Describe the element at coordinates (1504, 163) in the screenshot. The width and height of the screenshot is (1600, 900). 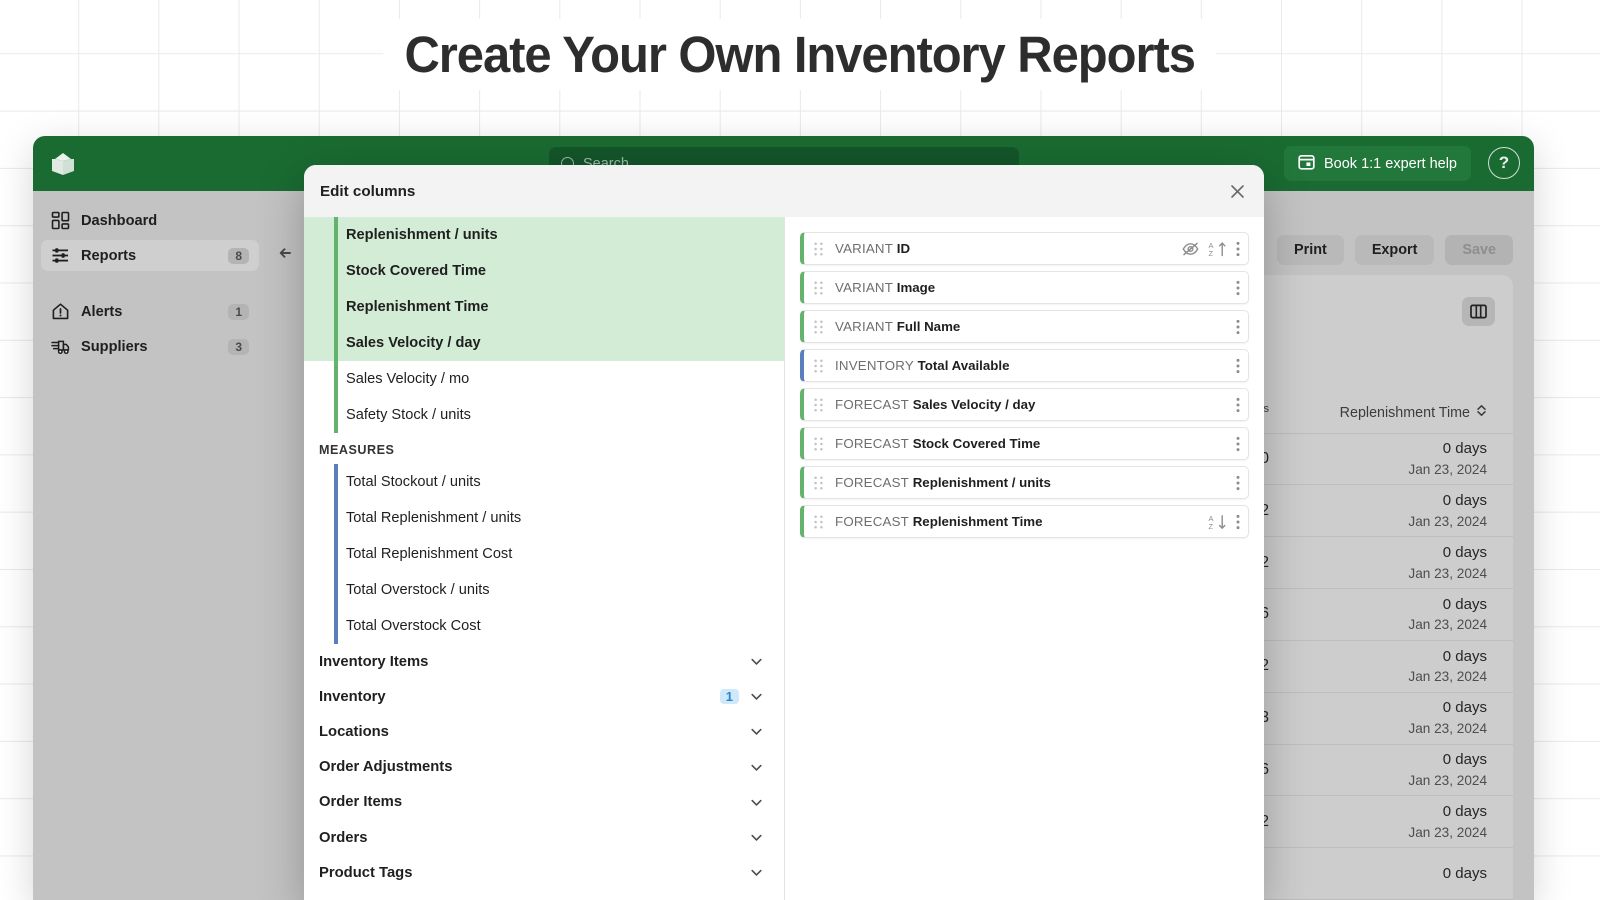
I see `question-circle-icon: ?` at that location.